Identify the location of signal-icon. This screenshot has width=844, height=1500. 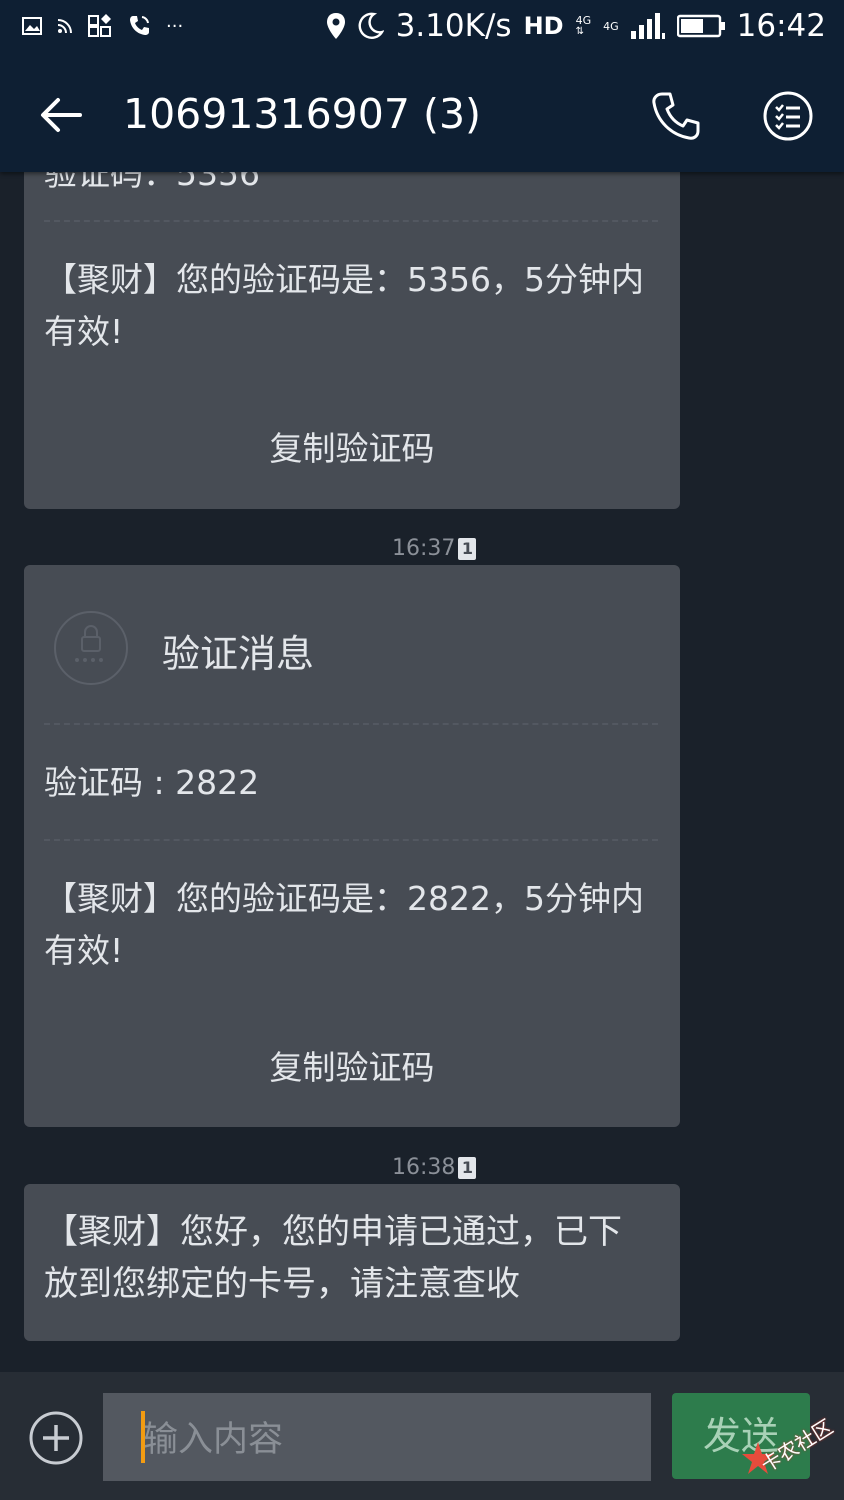
(647, 26).